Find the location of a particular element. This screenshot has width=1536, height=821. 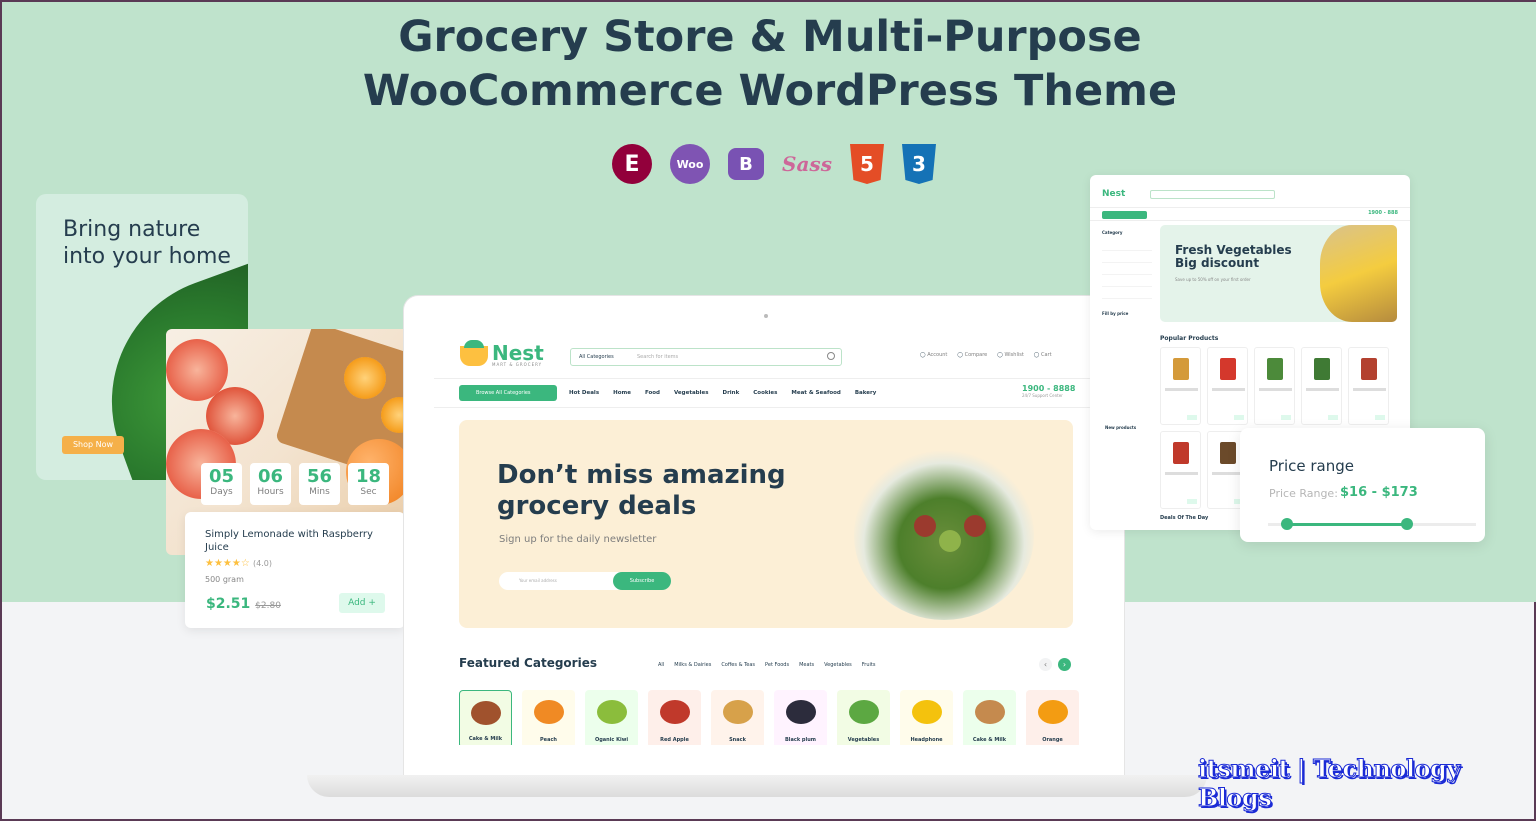

category-label: Headphone is located at coordinates (926, 740).